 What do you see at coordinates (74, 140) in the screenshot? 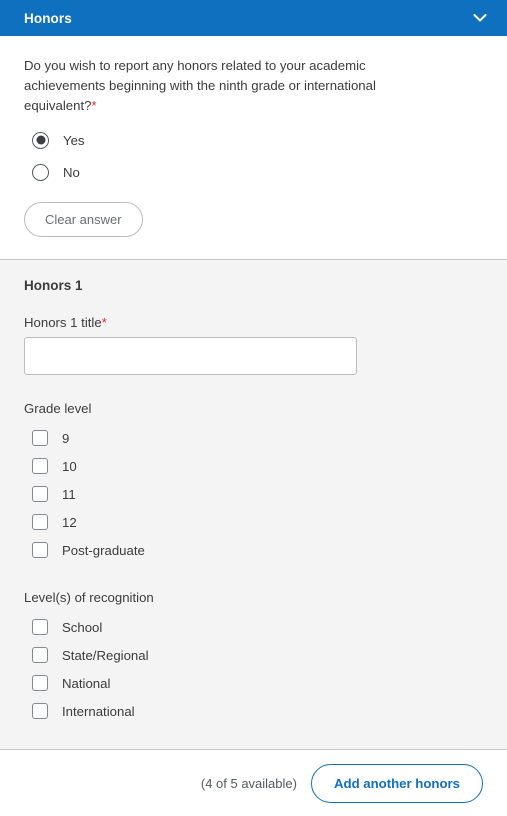
I see `radio-label-yes: Yes` at bounding box center [74, 140].